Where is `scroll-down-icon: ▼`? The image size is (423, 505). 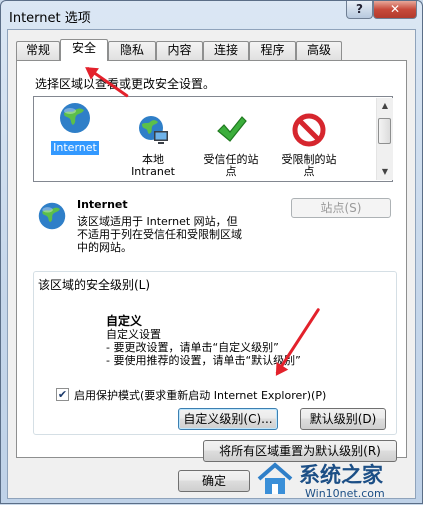
scroll-down-icon: ▼ is located at coordinates (385, 172).